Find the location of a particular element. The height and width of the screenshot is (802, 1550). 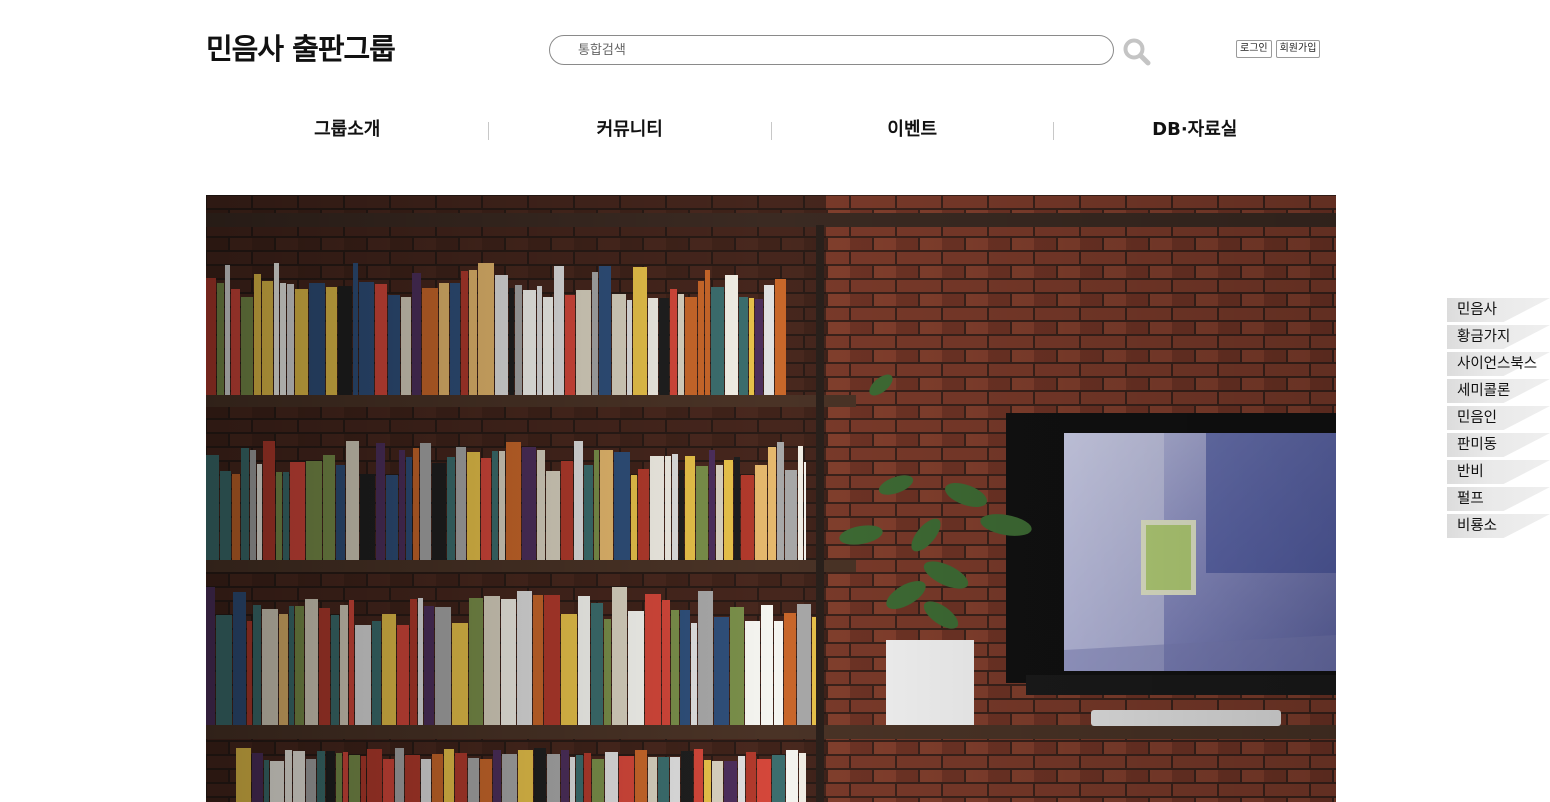

imprint-minumin: 민음인 is located at coordinates (1498, 418).